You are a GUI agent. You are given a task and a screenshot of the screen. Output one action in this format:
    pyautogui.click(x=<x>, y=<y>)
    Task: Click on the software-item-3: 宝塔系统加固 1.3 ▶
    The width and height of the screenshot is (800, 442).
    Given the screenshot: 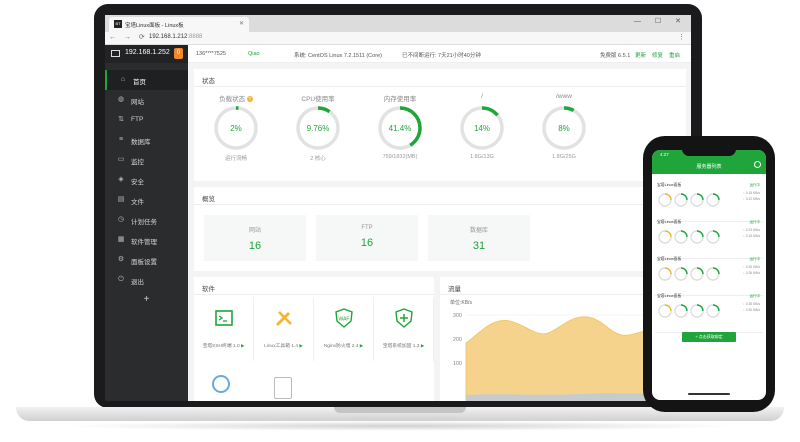 What is the action you would take?
    pyautogui.click(x=404, y=329)
    